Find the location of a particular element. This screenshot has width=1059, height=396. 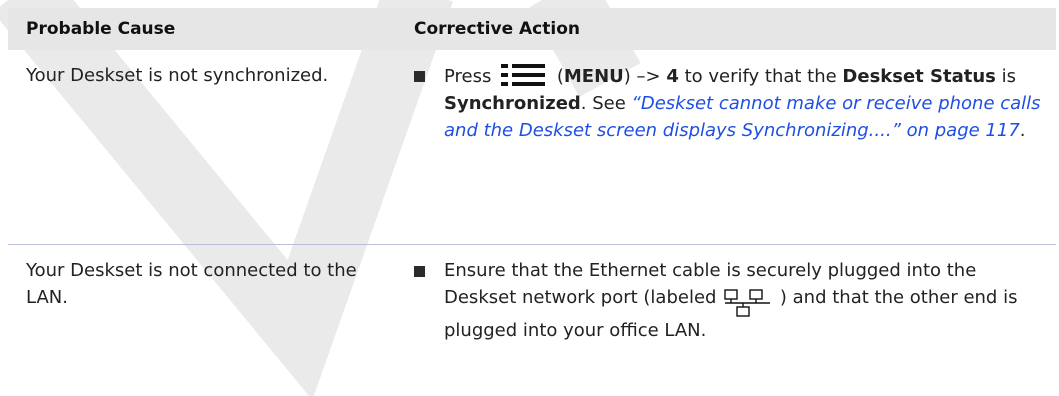

action-text: . See is located at coordinates (606, 103).